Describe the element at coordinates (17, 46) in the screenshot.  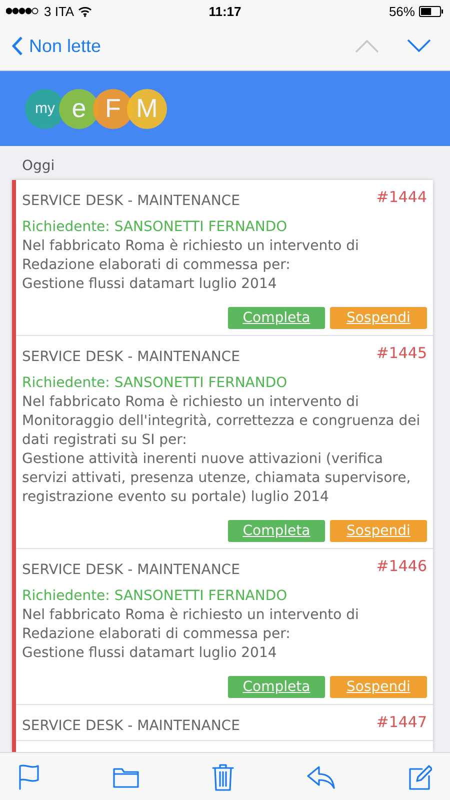
I see `chevron-left-icon` at that location.